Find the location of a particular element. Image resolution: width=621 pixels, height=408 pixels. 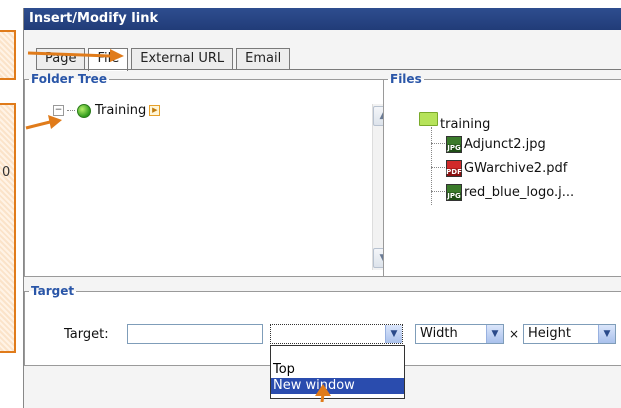

annotation-text: 0 is located at coordinates (6, 172).